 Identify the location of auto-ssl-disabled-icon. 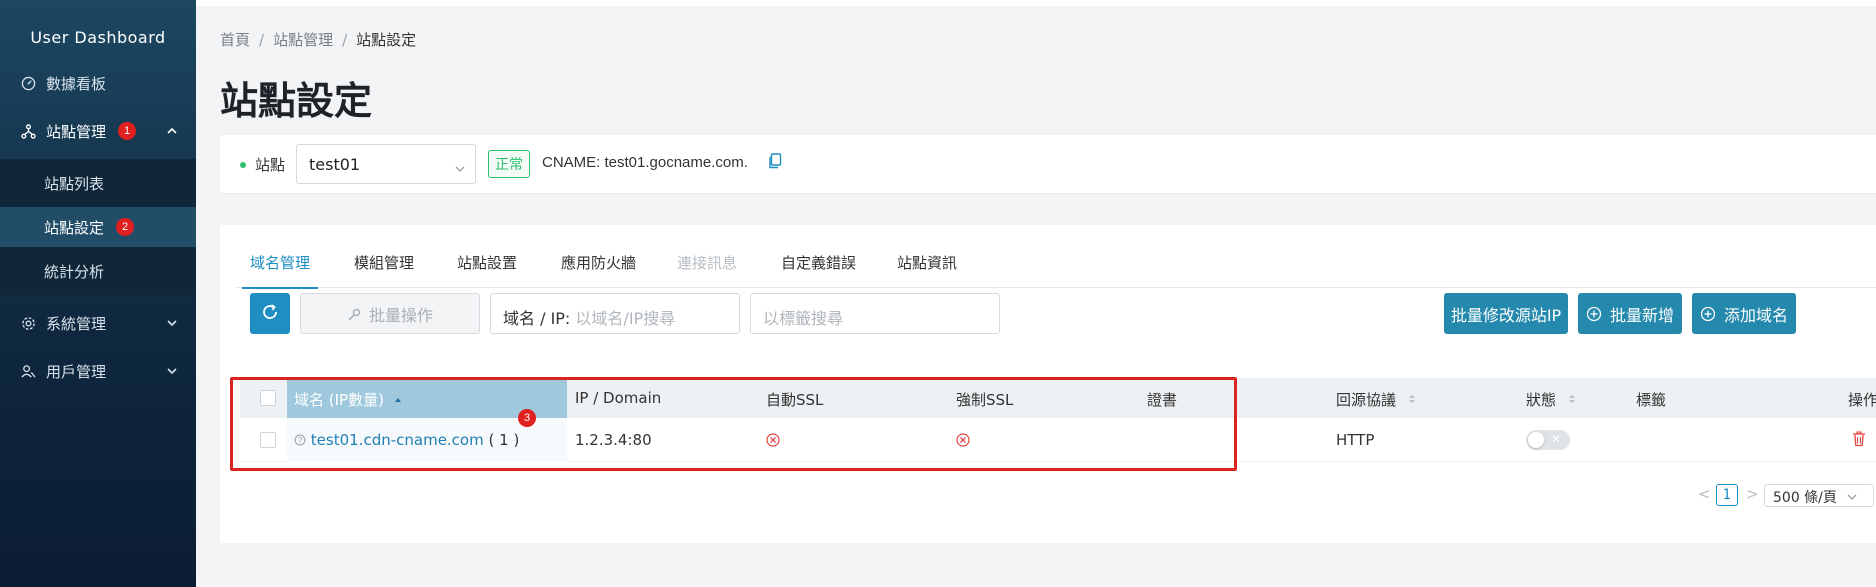
(773, 442).